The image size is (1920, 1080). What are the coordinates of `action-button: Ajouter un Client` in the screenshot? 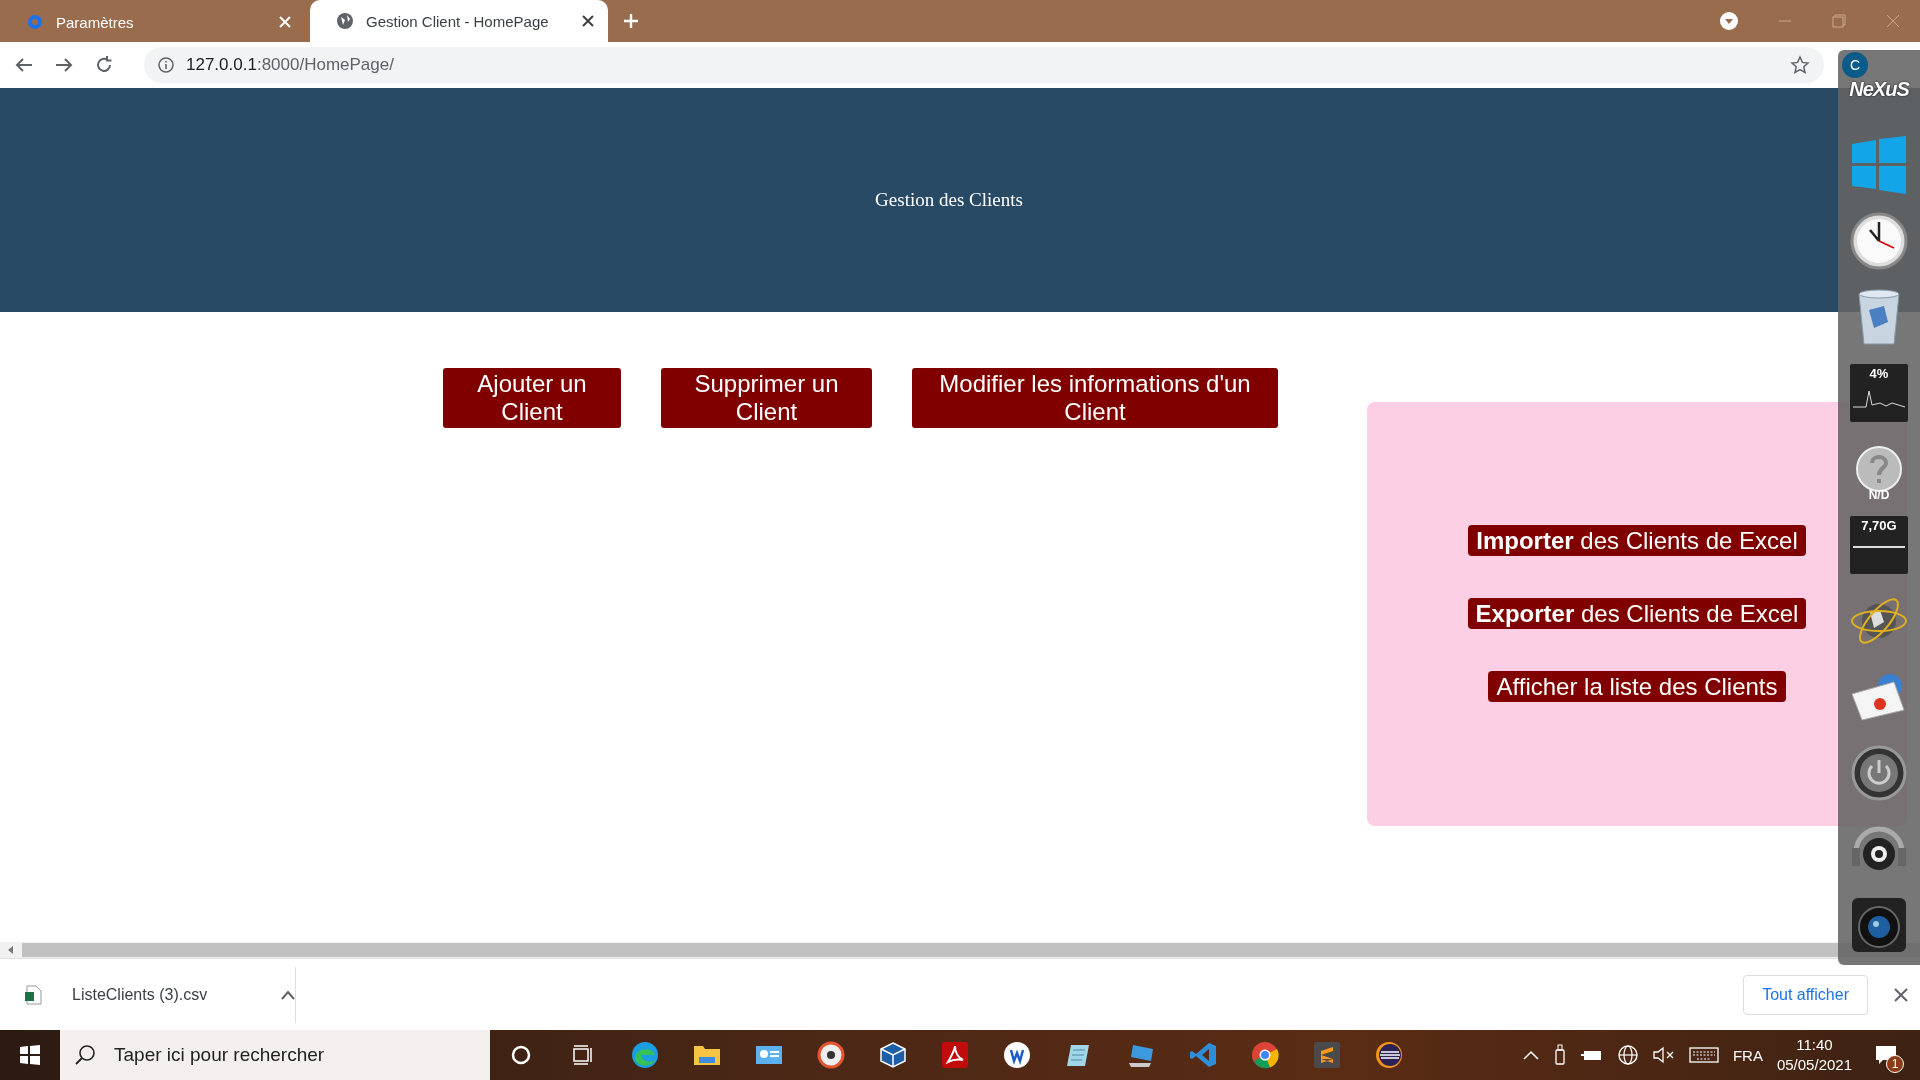 It's located at (532, 398).